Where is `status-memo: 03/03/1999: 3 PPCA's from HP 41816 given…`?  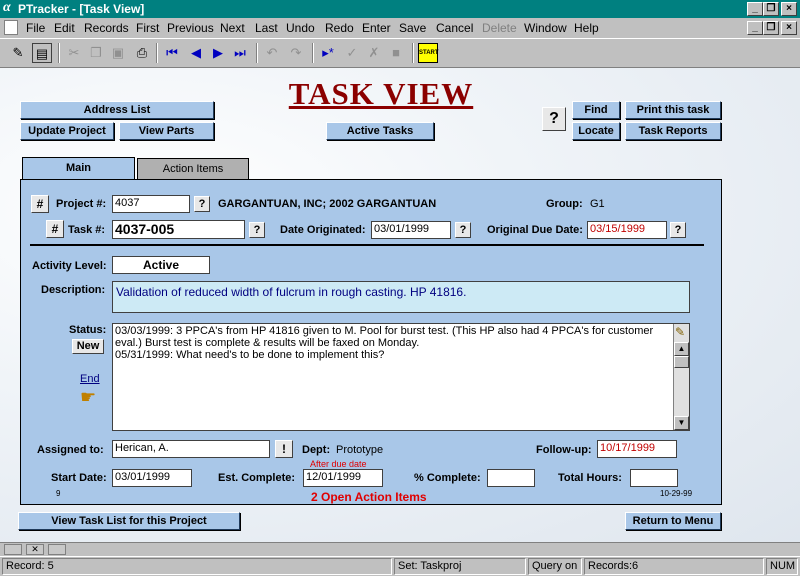
status-memo: 03/03/1999: 3 PPCA's from HP 41816 given… is located at coordinates (401, 377).